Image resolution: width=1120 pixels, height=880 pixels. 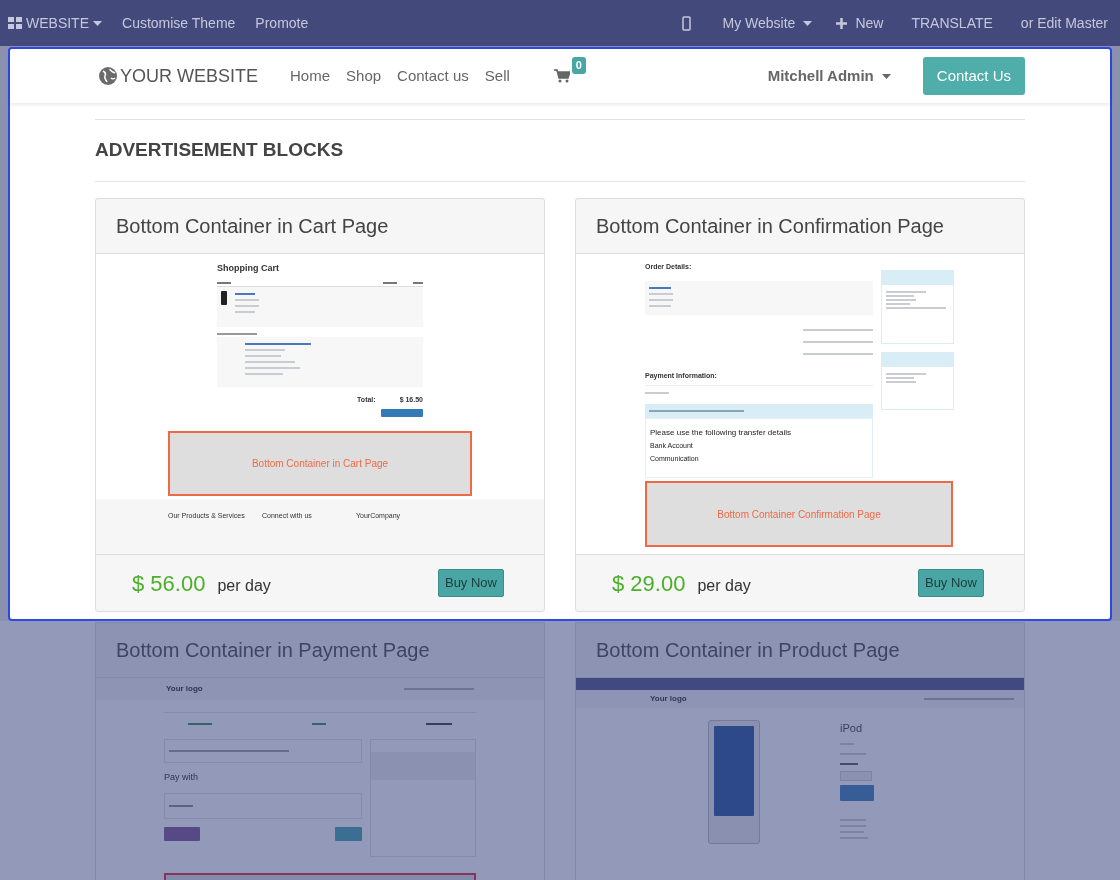 What do you see at coordinates (108, 76) in the screenshot?
I see `globe-icon` at bounding box center [108, 76].